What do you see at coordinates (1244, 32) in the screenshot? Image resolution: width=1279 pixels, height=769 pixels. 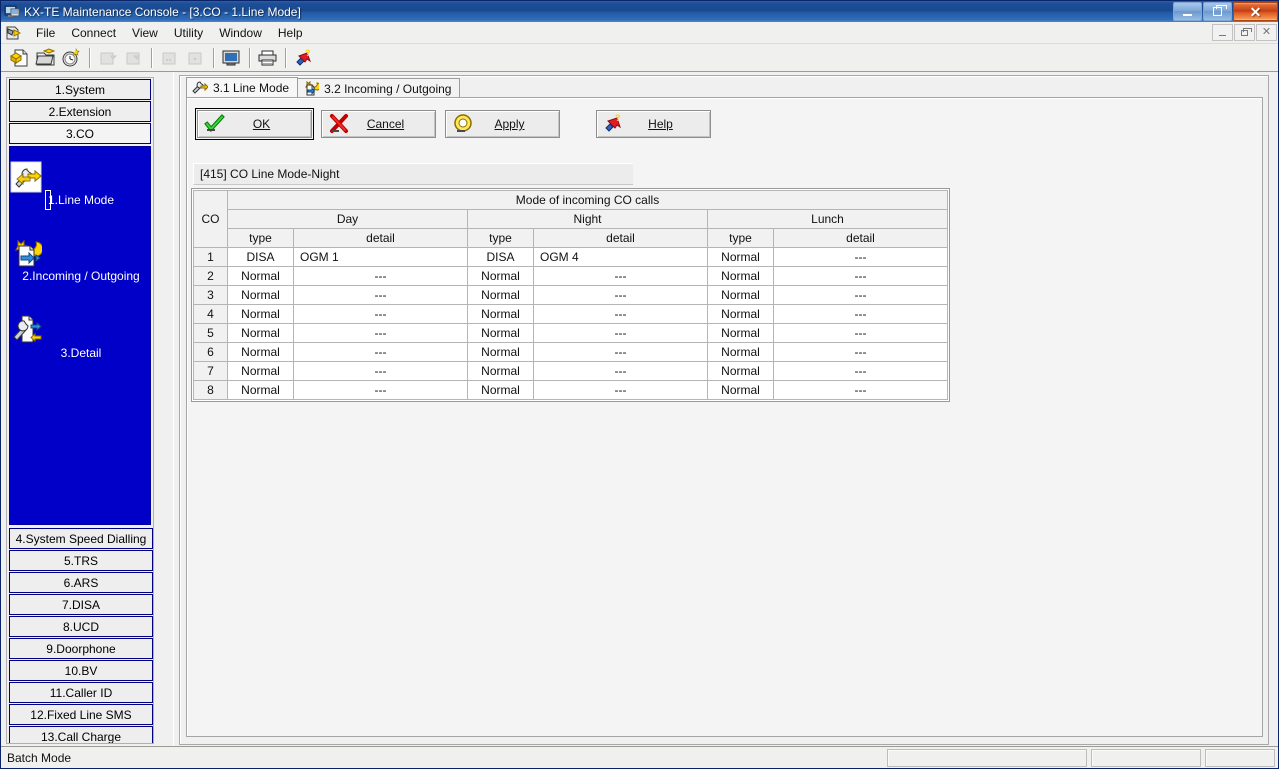 I see `mdi-restore-button` at bounding box center [1244, 32].